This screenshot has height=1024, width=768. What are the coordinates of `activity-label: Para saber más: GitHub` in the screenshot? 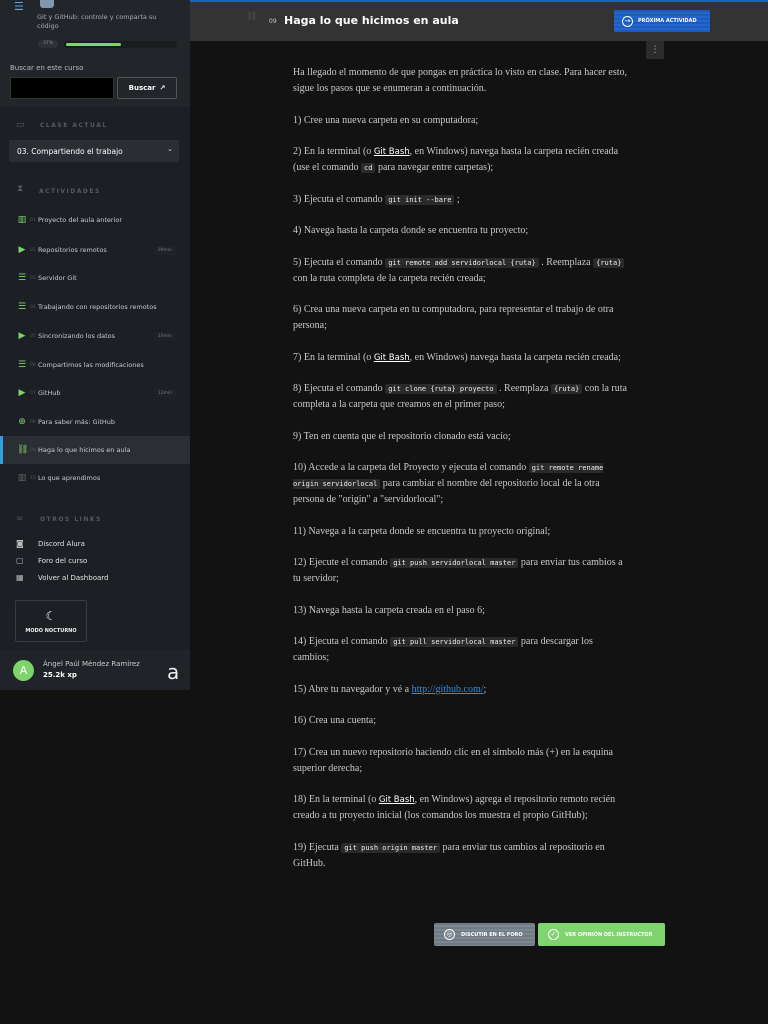 It's located at (77, 422).